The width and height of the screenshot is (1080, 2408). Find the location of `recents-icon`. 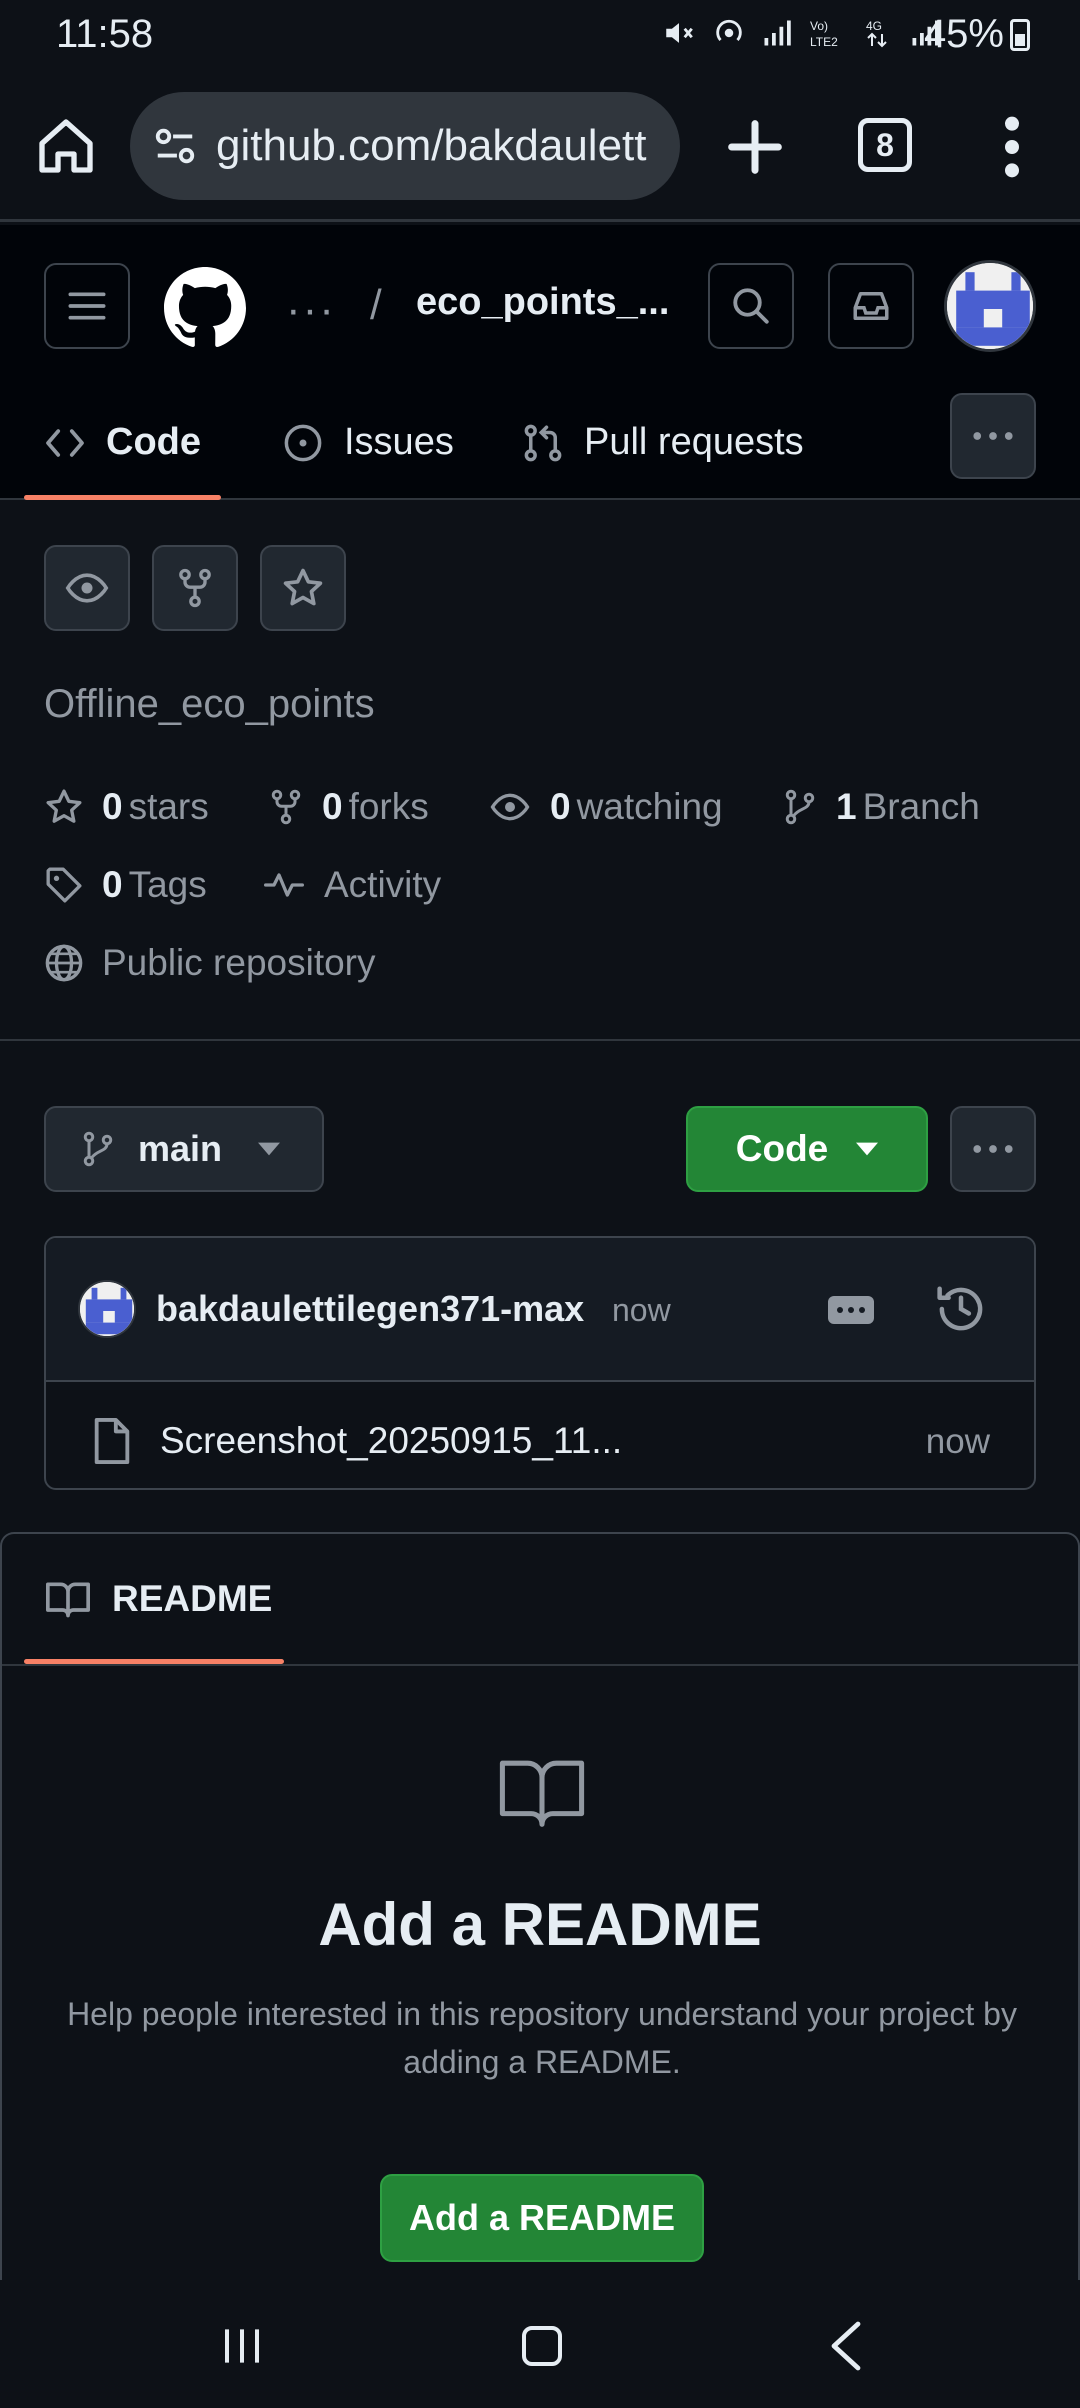

recents-icon is located at coordinates (242, 2346).